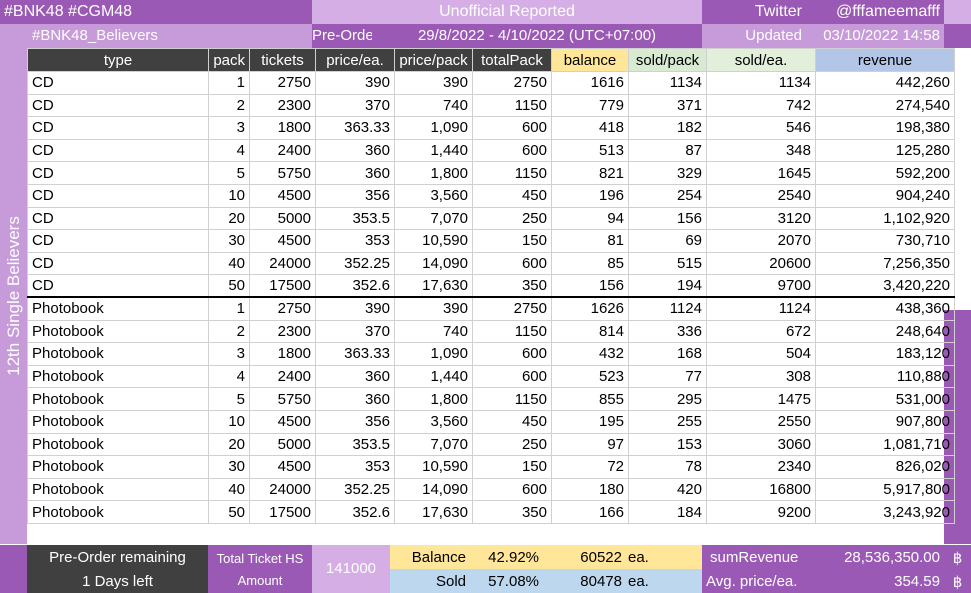 The width and height of the screenshot is (971, 593). I want to click on cell-pack: 5, so click(229, 173).